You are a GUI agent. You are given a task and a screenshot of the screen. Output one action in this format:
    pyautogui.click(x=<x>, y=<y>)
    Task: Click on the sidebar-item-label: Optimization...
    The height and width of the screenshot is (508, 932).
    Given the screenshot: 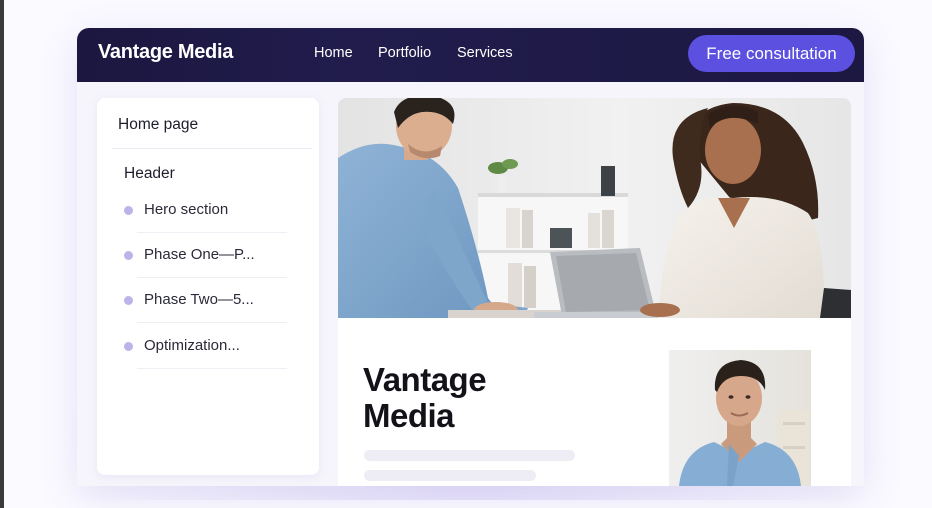 What is the action you would take?
    pyautogui.click(x=192, y=345)
    